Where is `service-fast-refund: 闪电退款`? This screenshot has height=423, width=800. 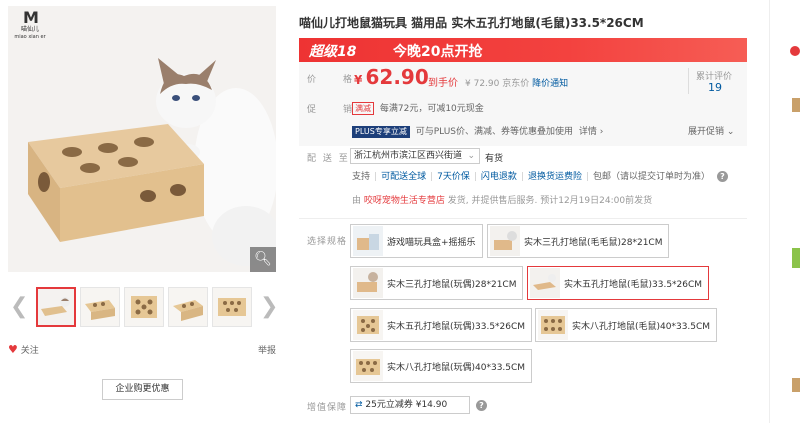
service-fast-refund: 闪电退款 is located at coordinates (499, 177).